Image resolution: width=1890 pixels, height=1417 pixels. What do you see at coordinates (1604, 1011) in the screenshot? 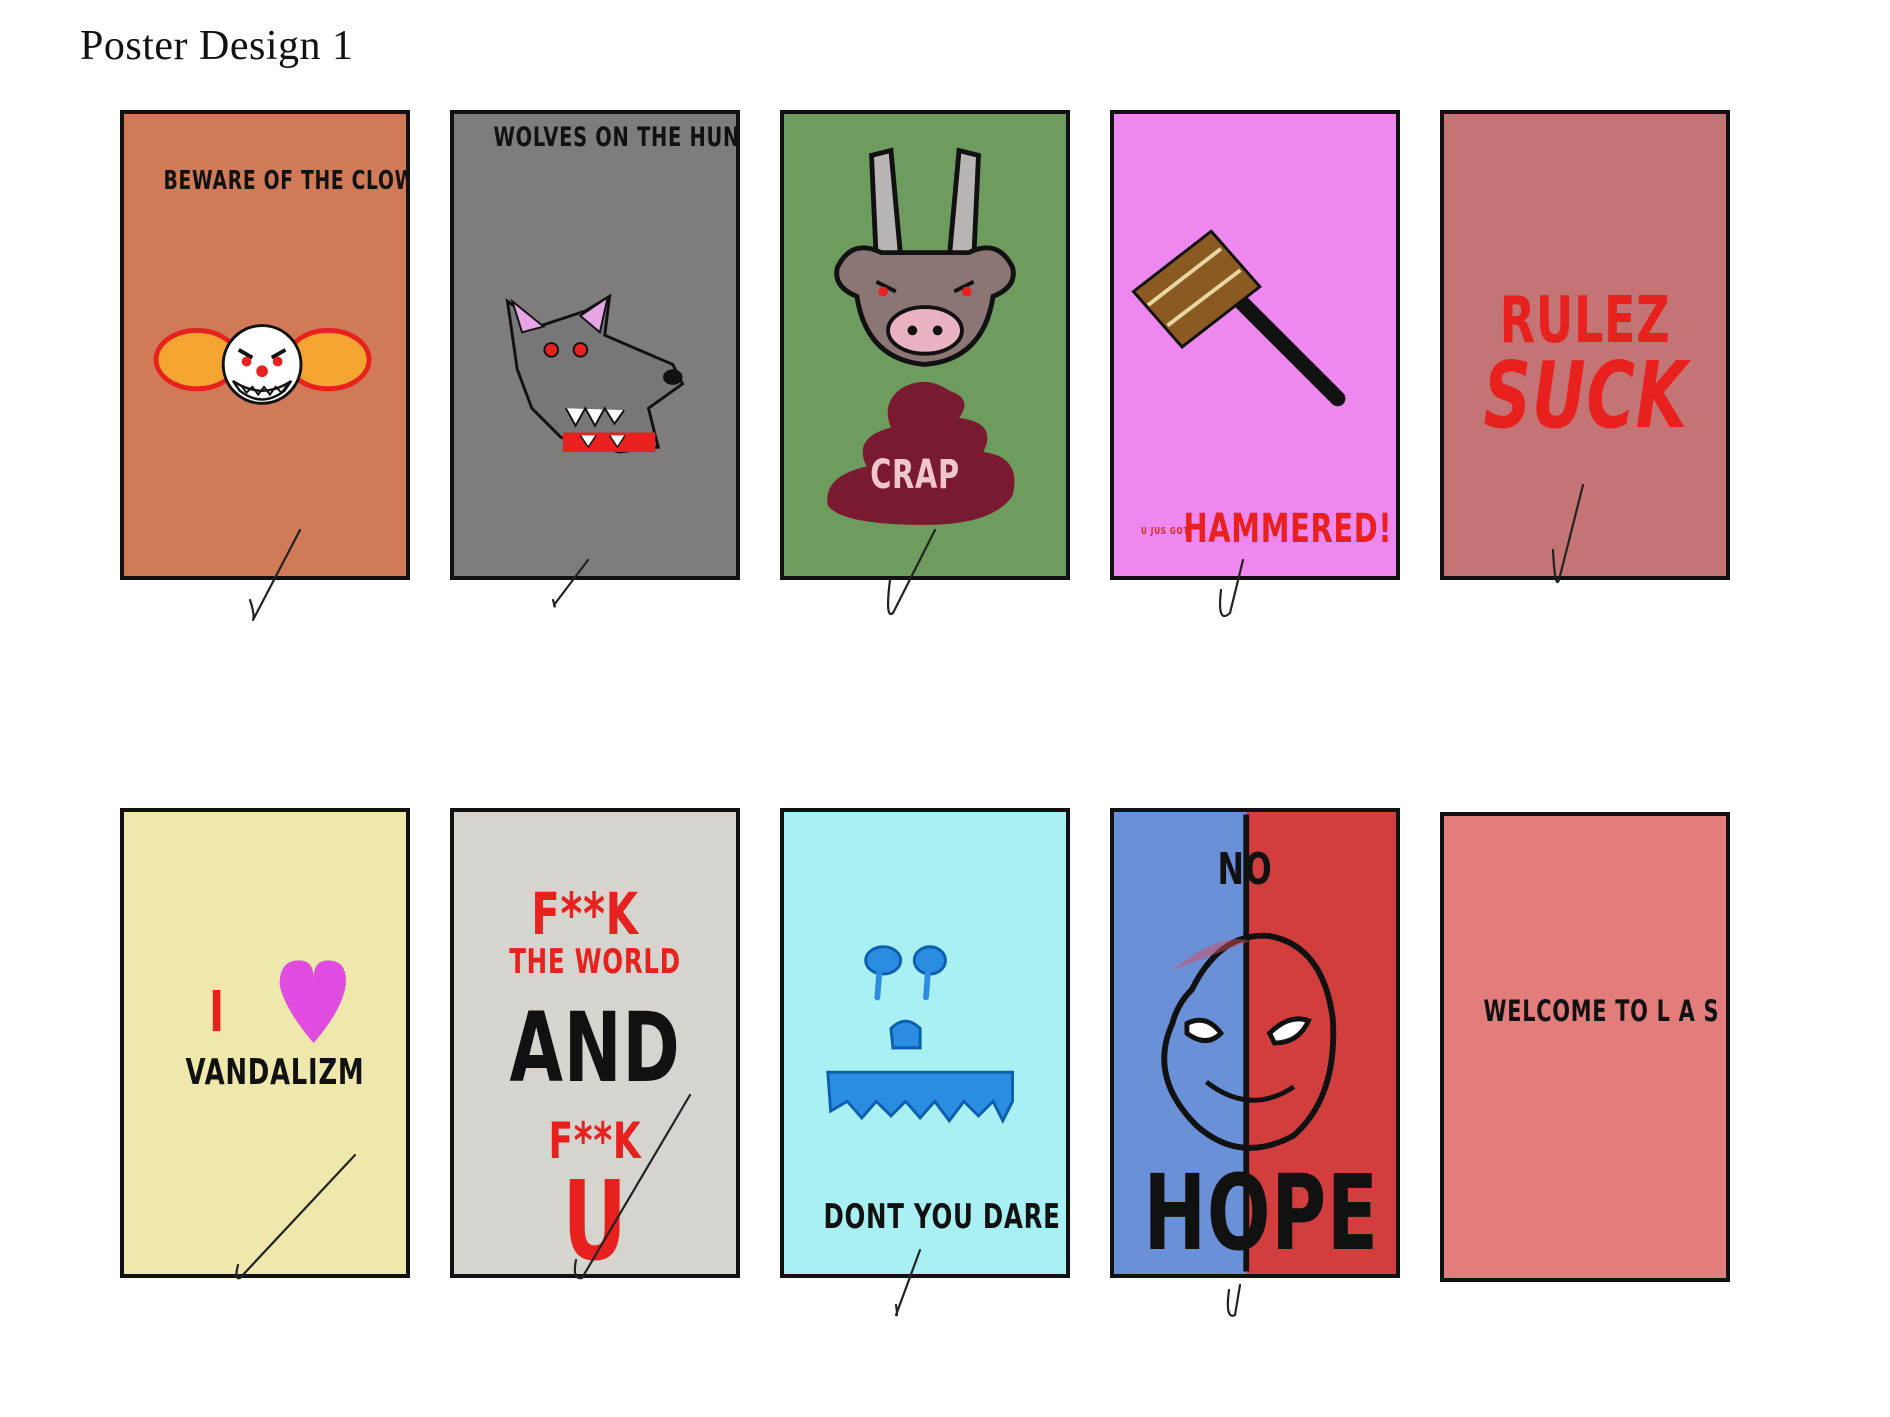
I see `poster-vegas-text: WELCOME TO L A S VEGAS` at bounding box center [1604, 1011].